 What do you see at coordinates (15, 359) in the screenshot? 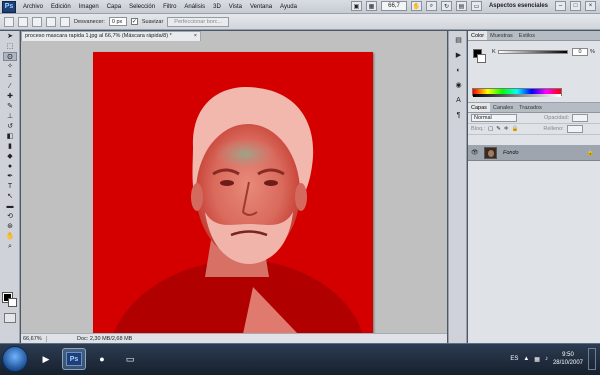
I see `start-button` at bounding box center [15, 359].